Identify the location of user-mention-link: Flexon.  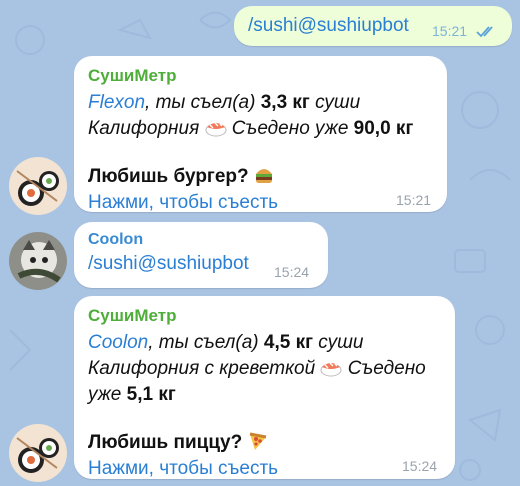
(116, 102).